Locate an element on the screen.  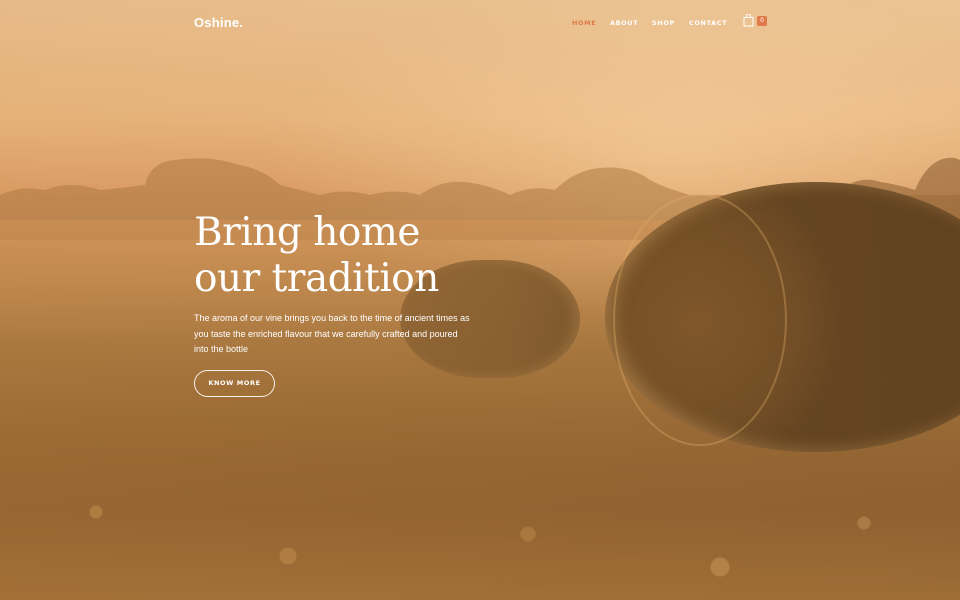
know-more-button: KNOW MORE is located at coordinates (234, 383).